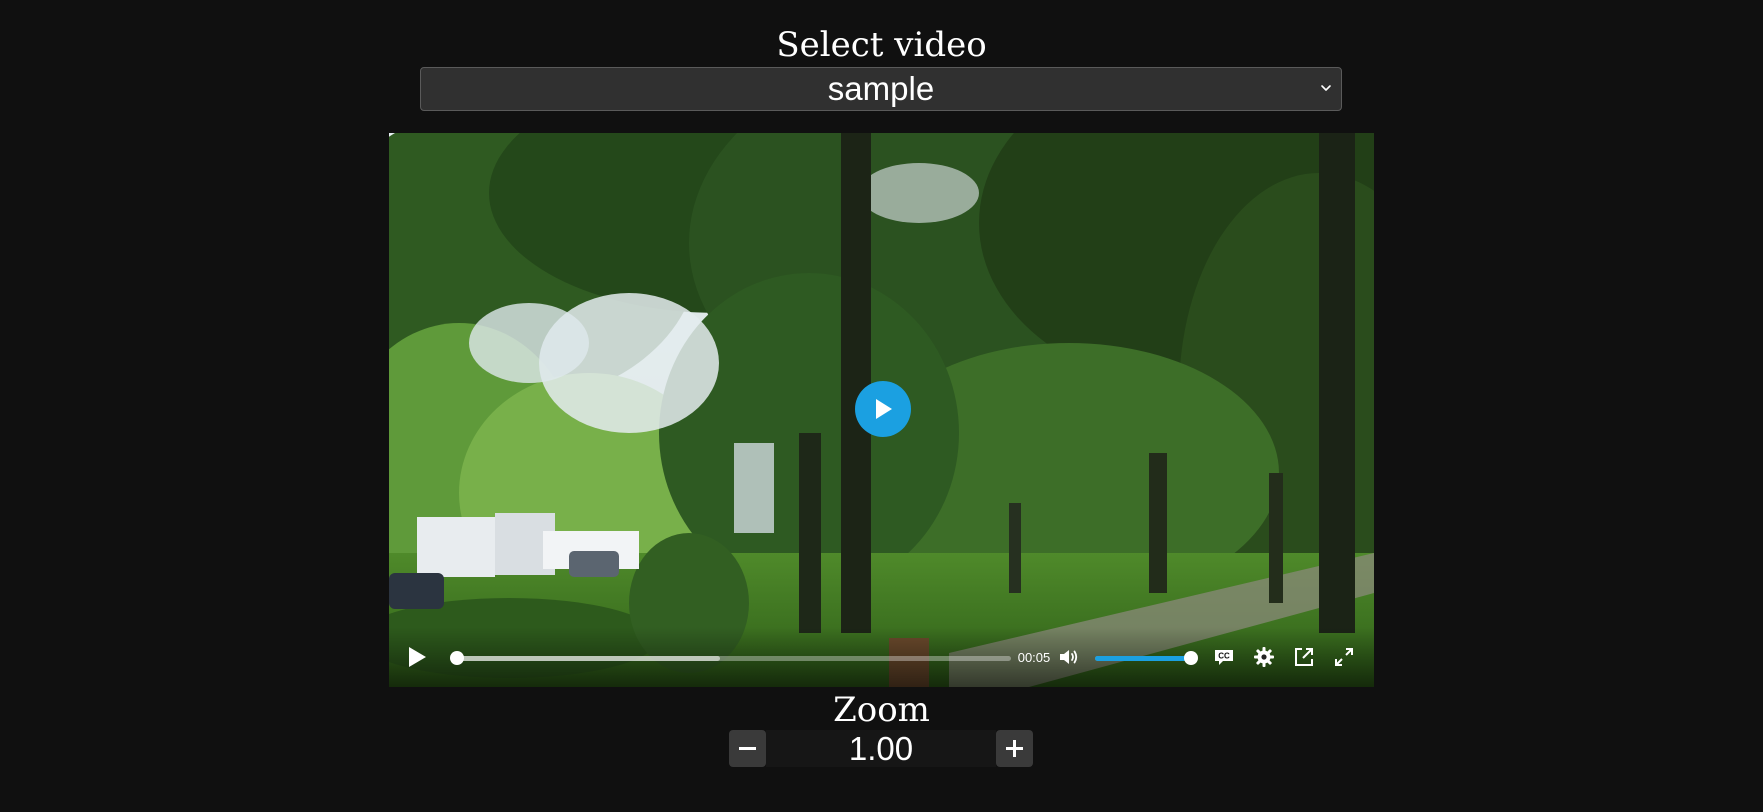  I want to click on zoom-value: 1.00, so click(881, 748).